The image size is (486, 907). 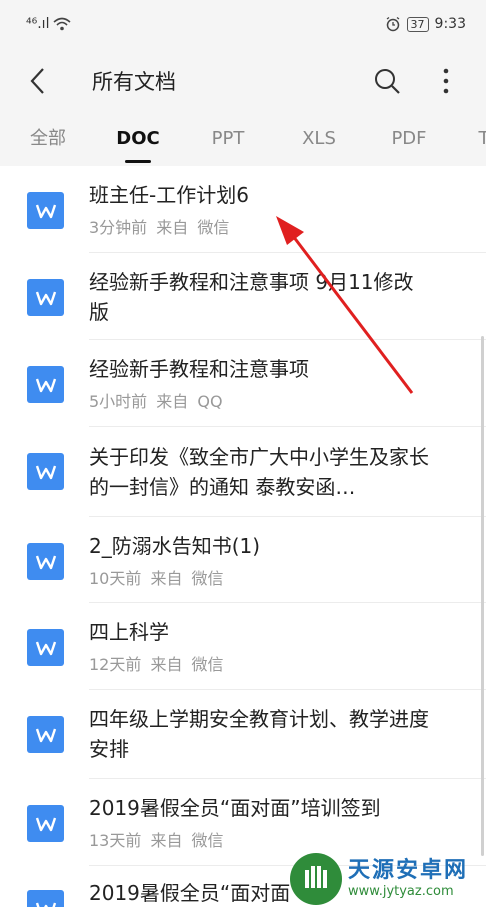 I want to click on status-right: 37 9:33, so click(x=425, y=24).